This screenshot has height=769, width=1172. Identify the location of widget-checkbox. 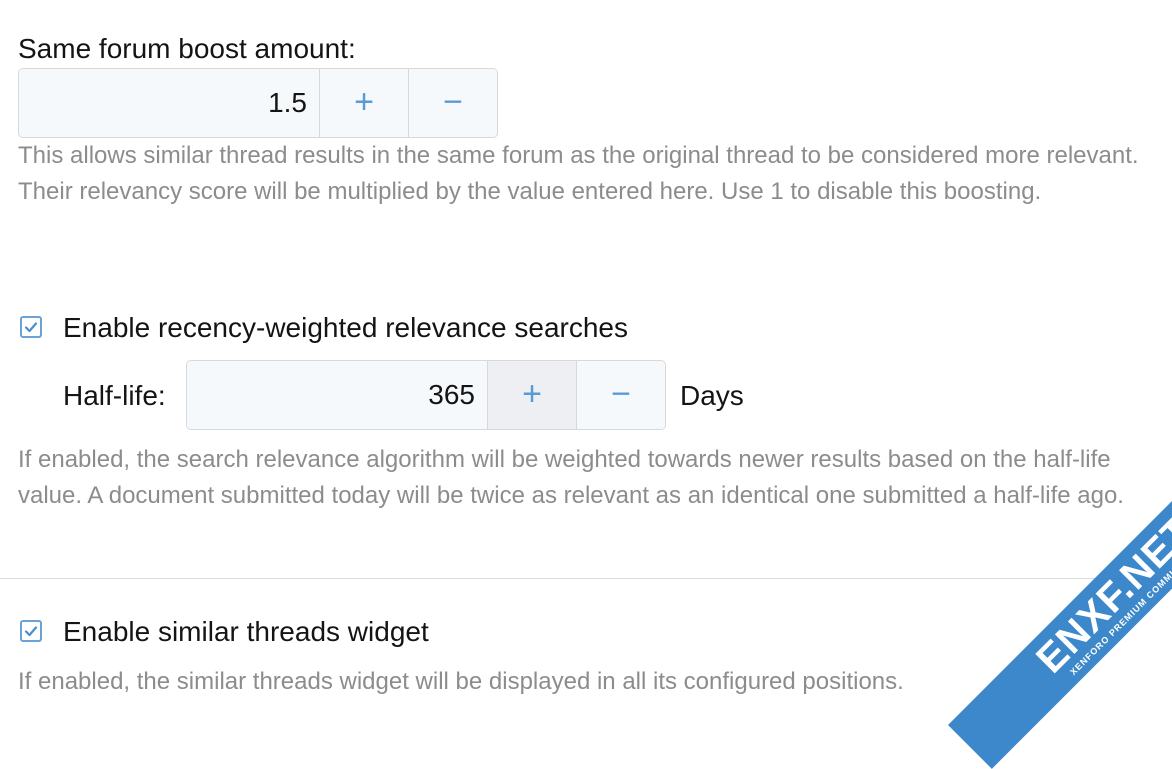
(31, 631).